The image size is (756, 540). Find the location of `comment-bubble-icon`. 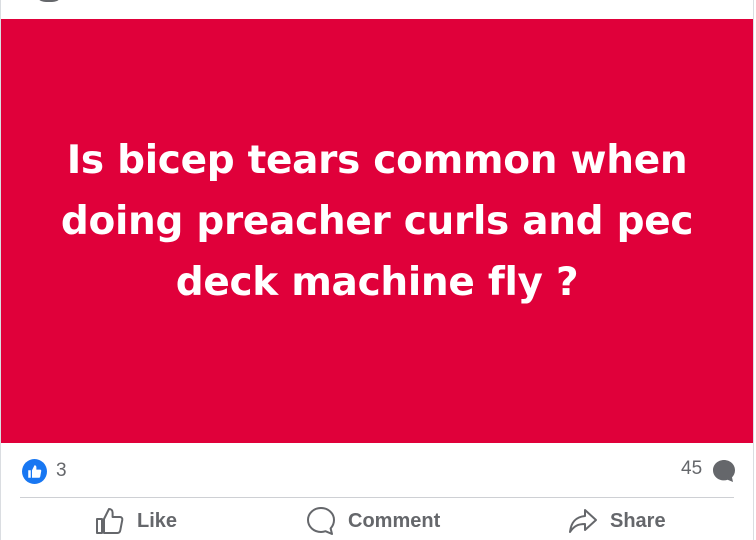

comment-bubble-icon is located at coordinates (724, 471).